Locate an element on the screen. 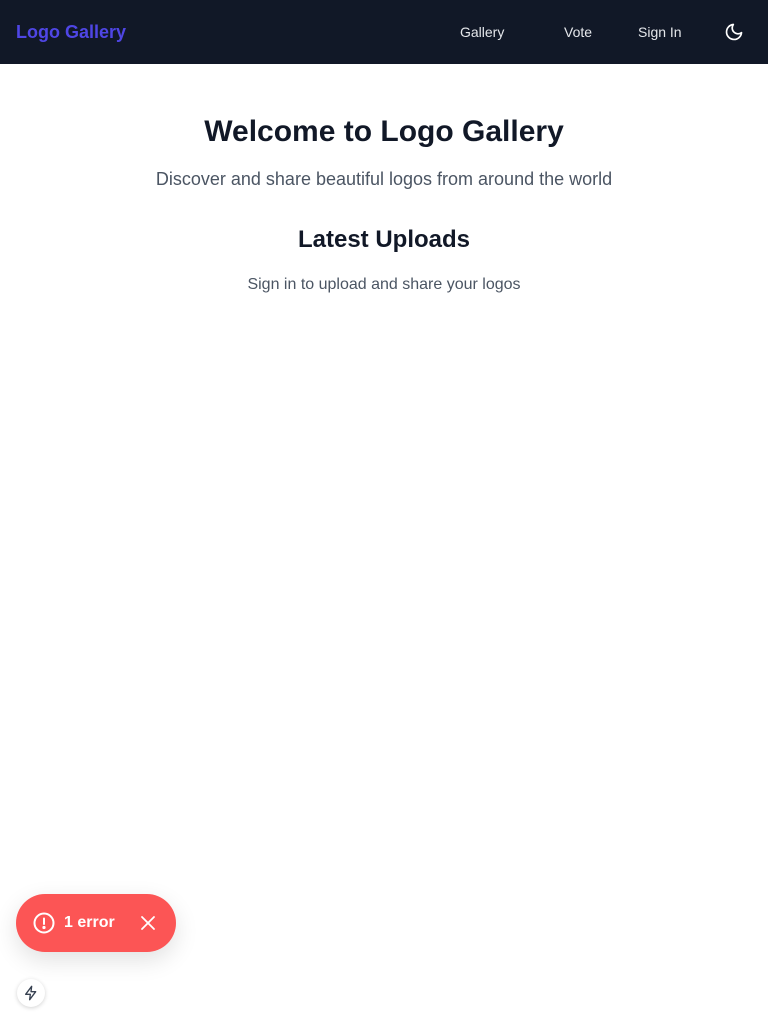  theme-toggle-button is located at coordinates (734, 32).